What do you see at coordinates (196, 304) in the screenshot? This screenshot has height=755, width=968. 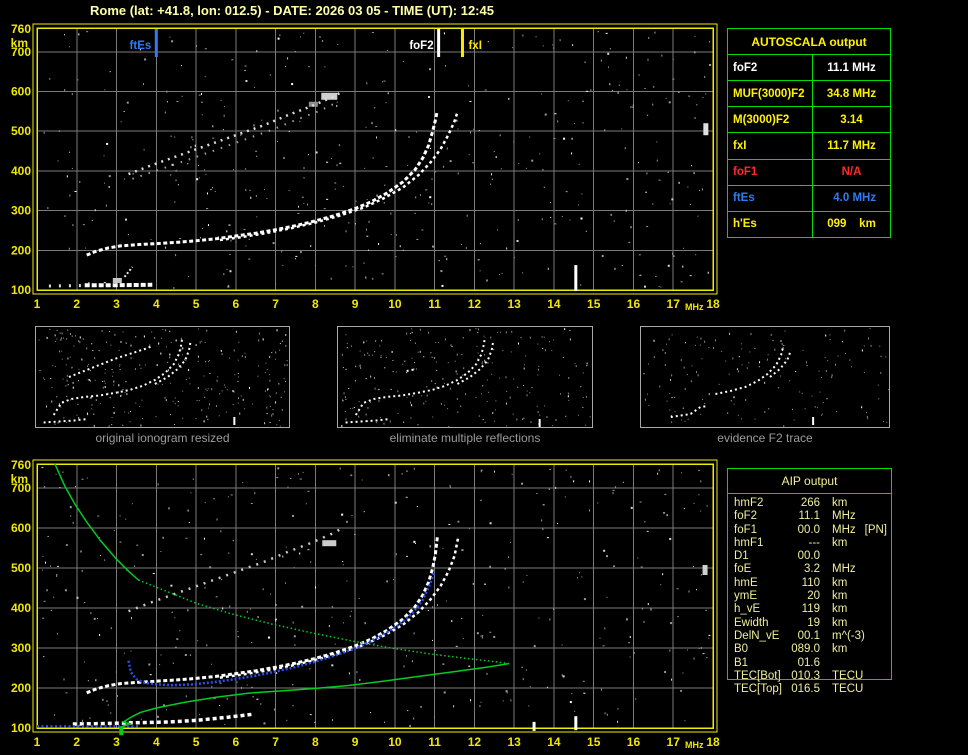 I see `axis-label: 5` at bounding box center [196, 304].